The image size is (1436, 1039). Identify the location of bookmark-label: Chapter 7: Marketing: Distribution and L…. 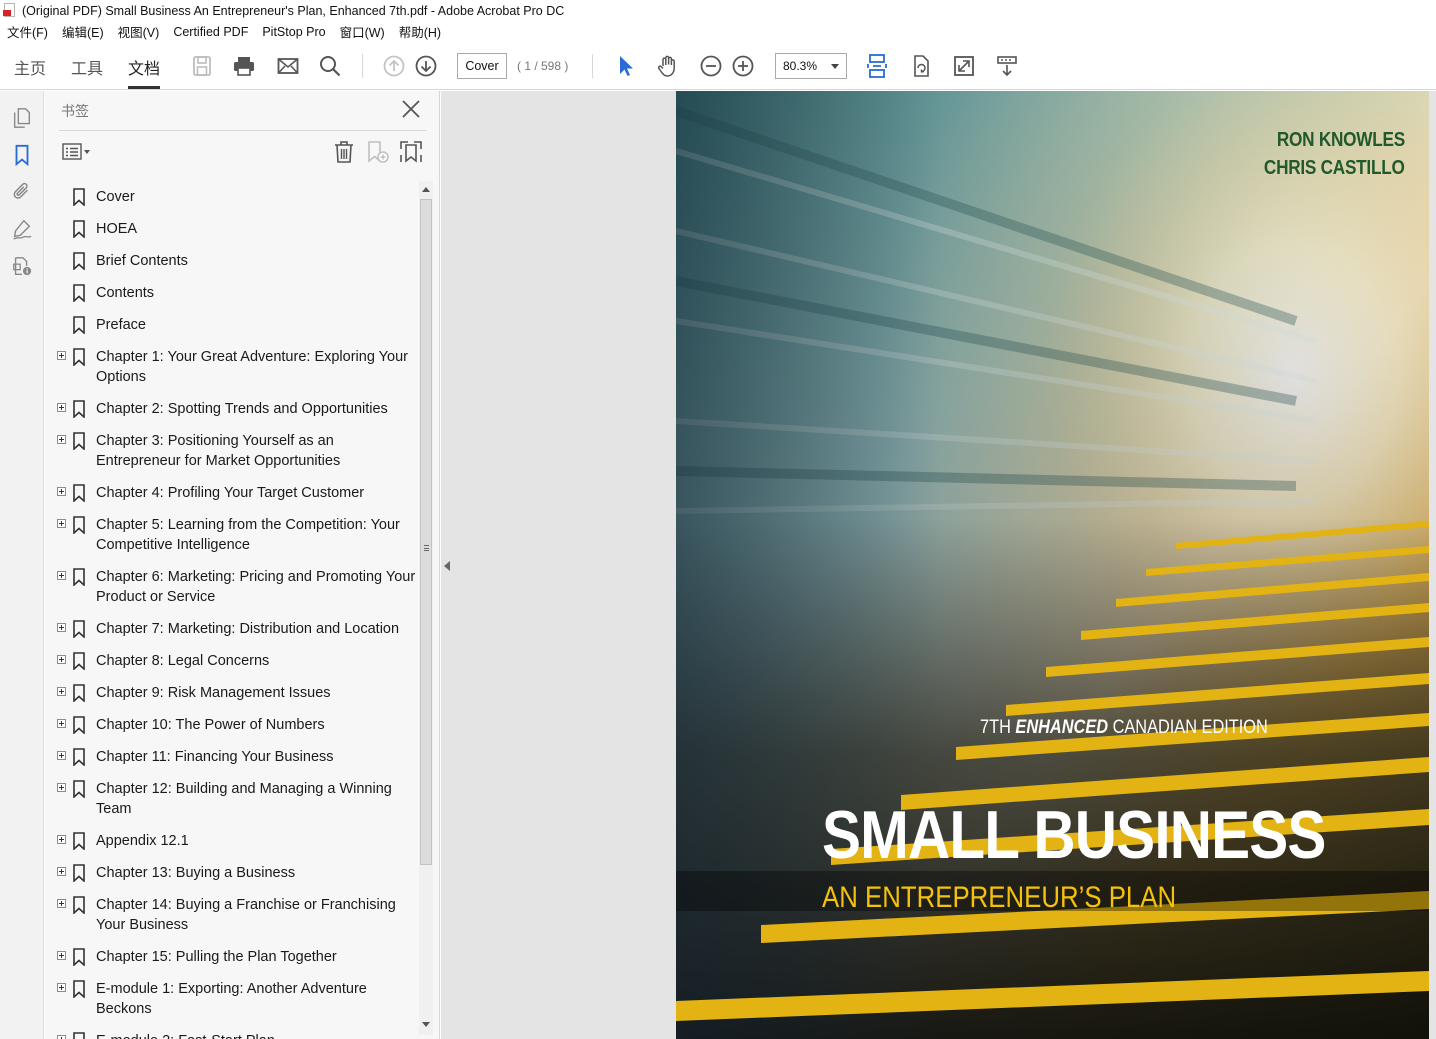
(248, 629).